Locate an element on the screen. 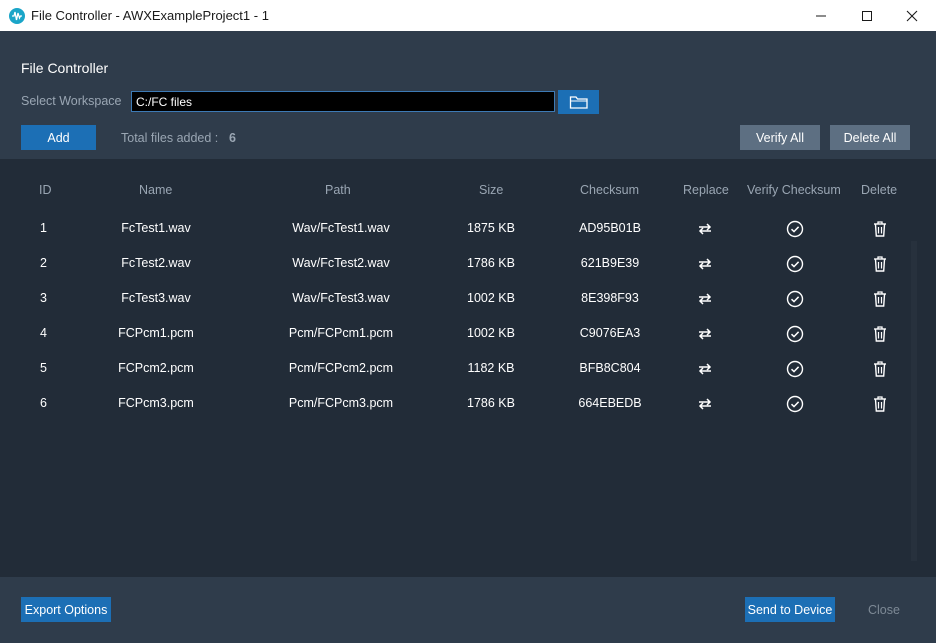 Image resolution: width=936 pixels, height=643 pixels. cell-path: Pcm/FCPcm1.pcm is located at coordinates (341, 333).